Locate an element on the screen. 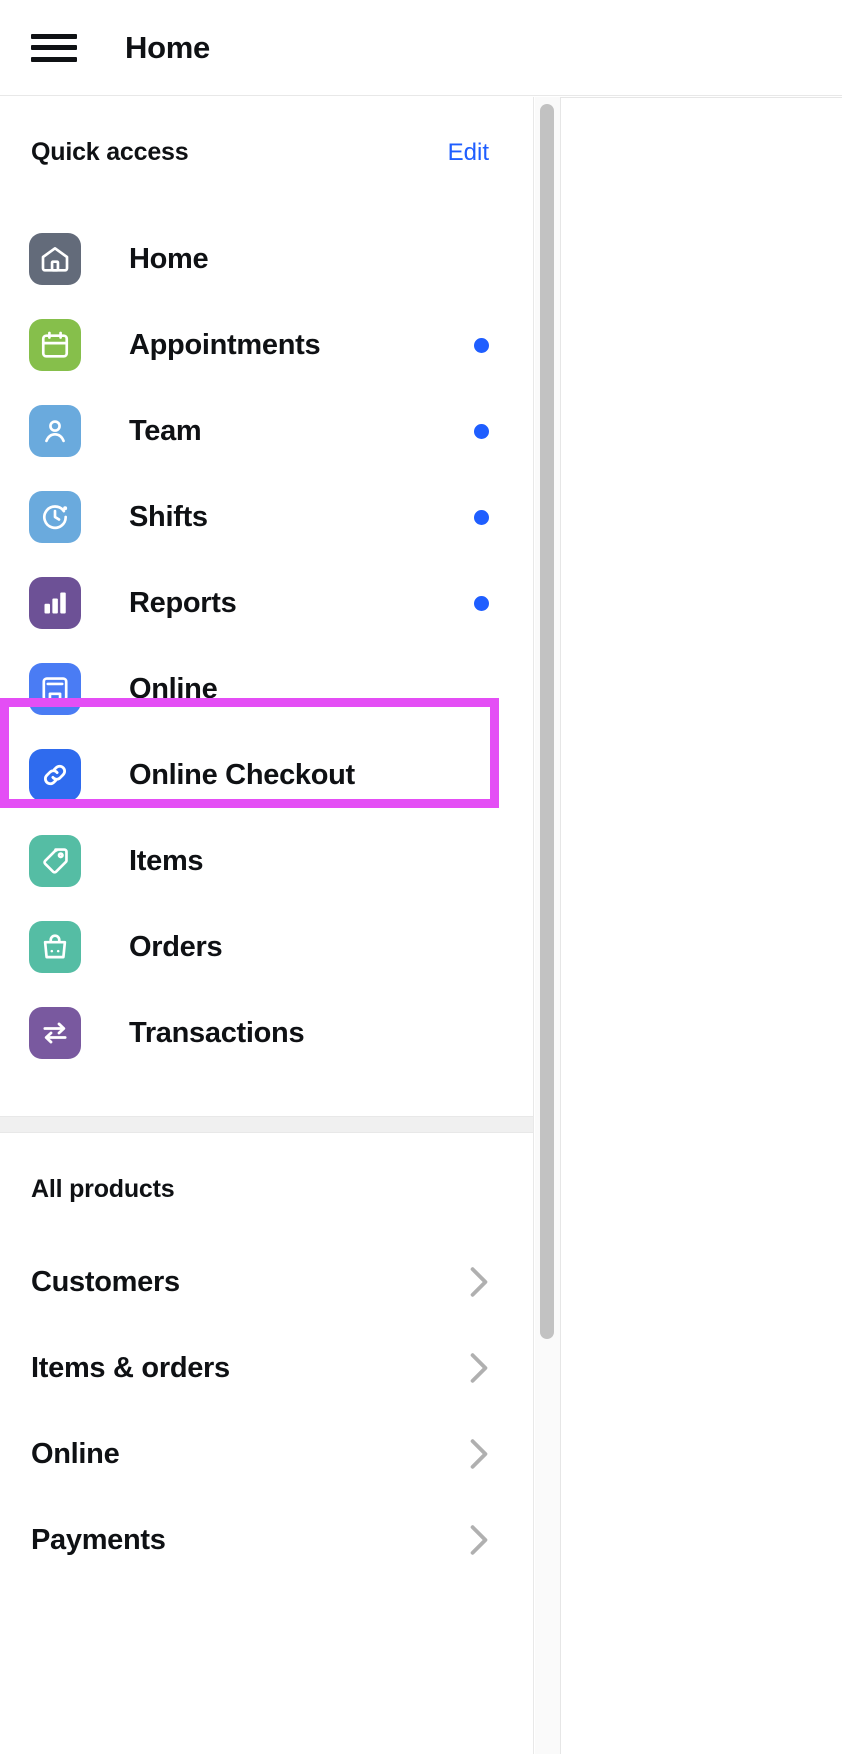 This screenshot has height=1754, width=842. all-products-list: Customers Items & orders Online Payments is located at coordinates (266, 1411).